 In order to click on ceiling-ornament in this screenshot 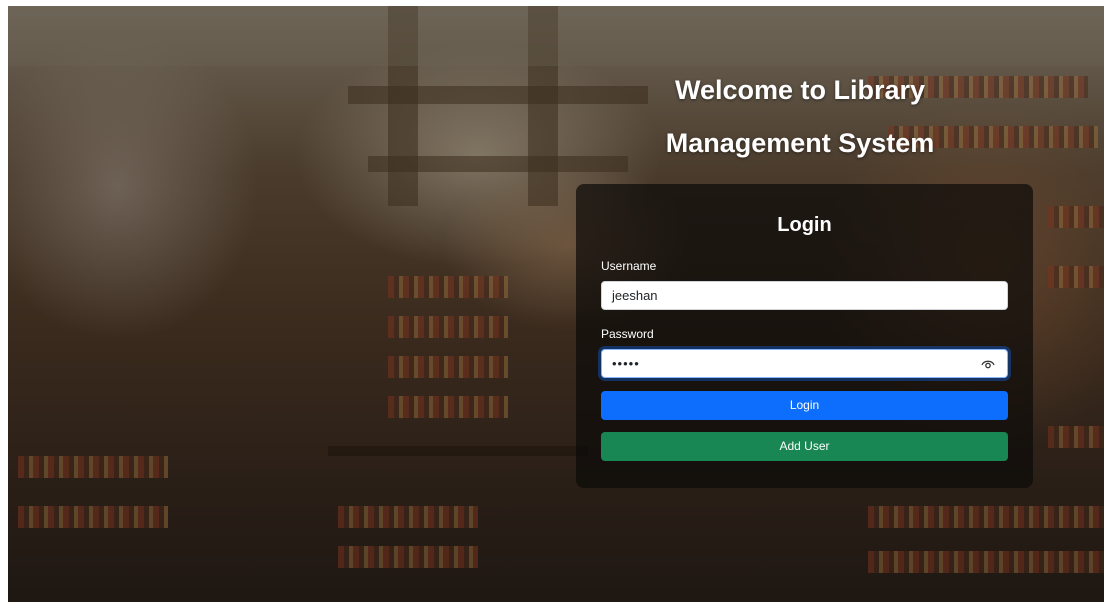, I will do `click(556, 36)`.